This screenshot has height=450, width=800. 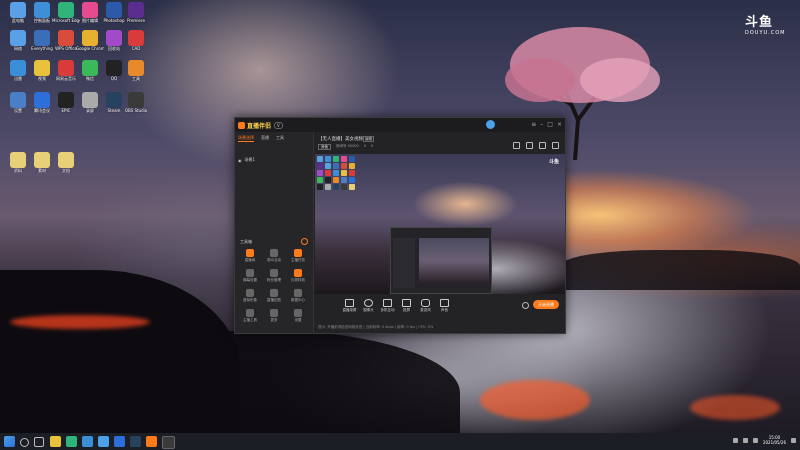 I want to click on room-number: 房间号 00000, so click(x=347, y=146).